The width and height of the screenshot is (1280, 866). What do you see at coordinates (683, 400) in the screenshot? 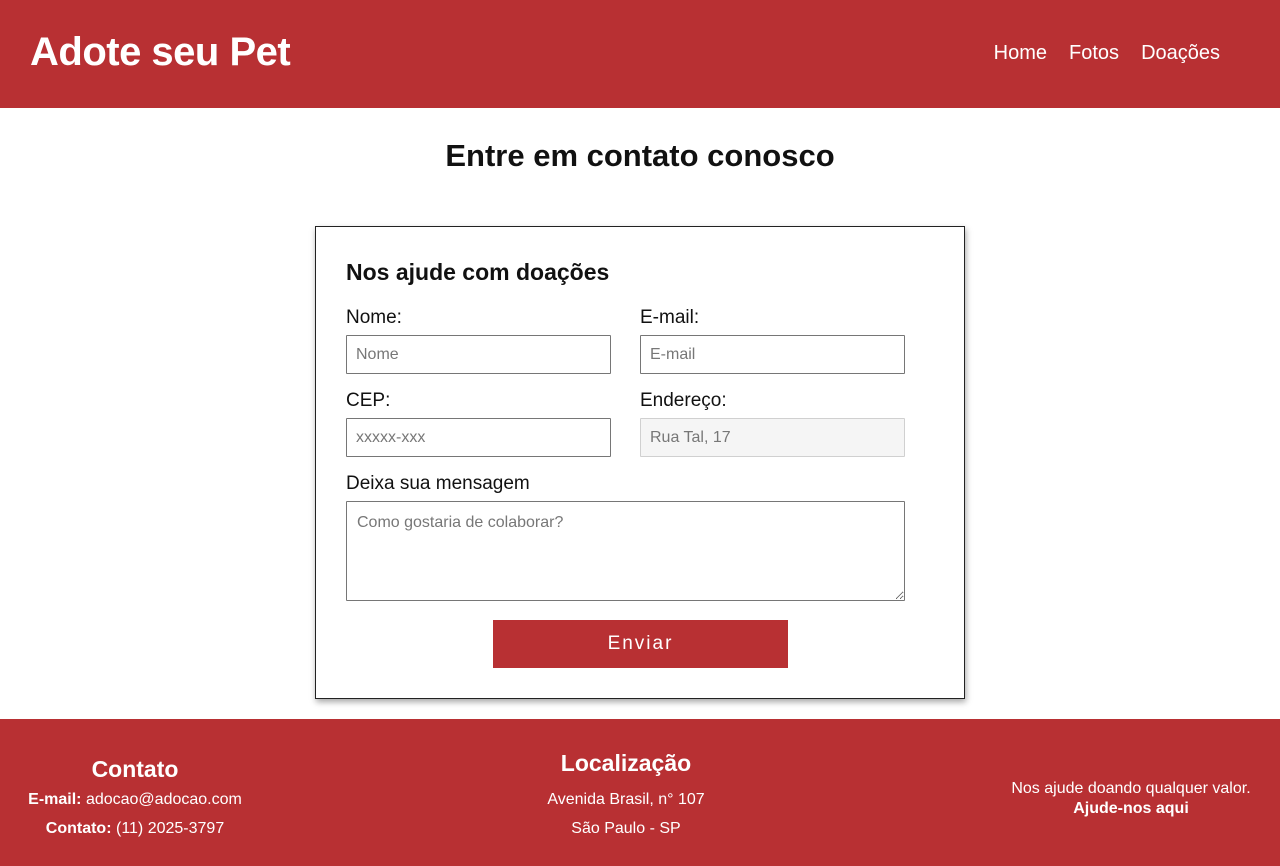
I see `endereco-label: Endereço:` at bounding box center [683, 400].